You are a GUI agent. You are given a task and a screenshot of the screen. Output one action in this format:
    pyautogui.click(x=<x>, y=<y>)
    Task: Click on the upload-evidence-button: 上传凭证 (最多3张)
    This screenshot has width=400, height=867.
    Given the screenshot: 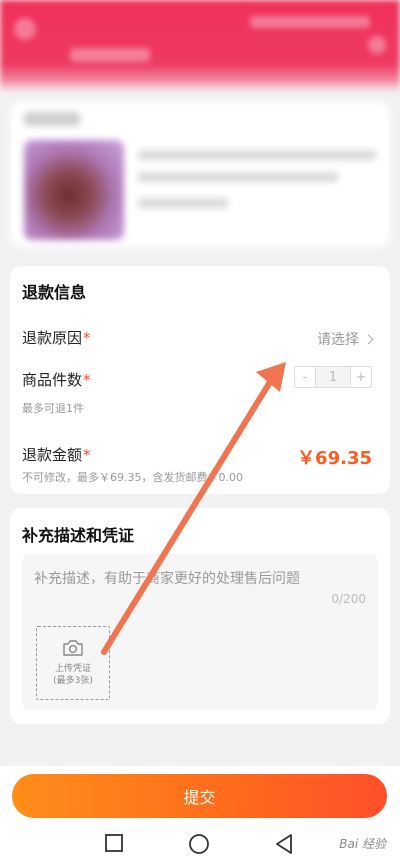 What is the action you would take?
    pyautogui.click(x=73, y=663)
    